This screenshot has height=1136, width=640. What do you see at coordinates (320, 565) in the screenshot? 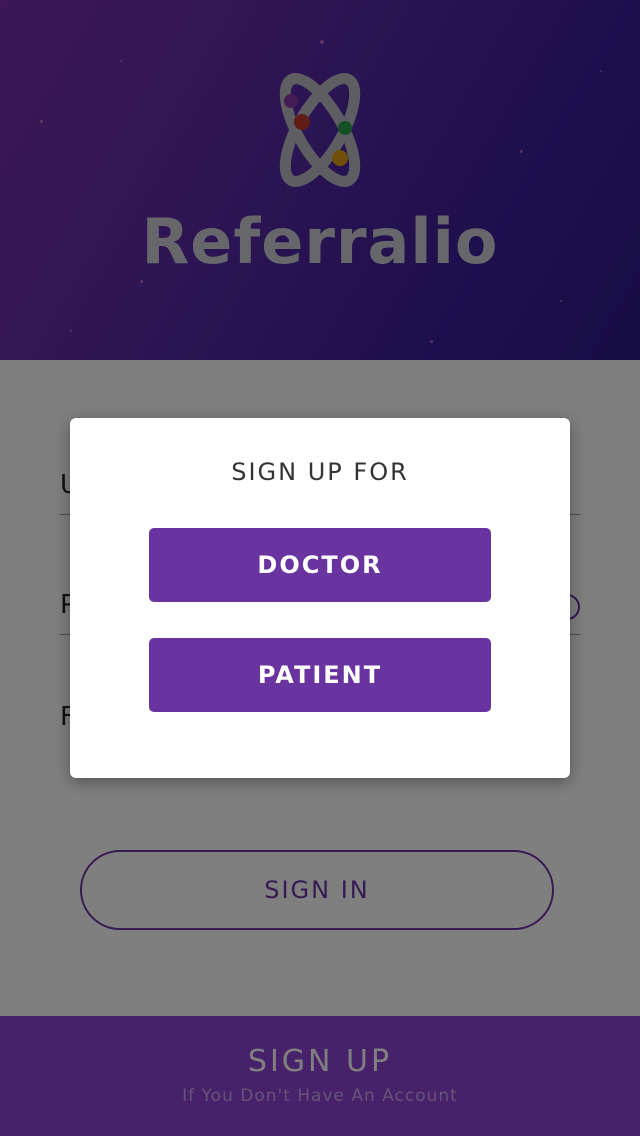
I see `doctor-button: DOCTOR` at bounding box center [320, 565].